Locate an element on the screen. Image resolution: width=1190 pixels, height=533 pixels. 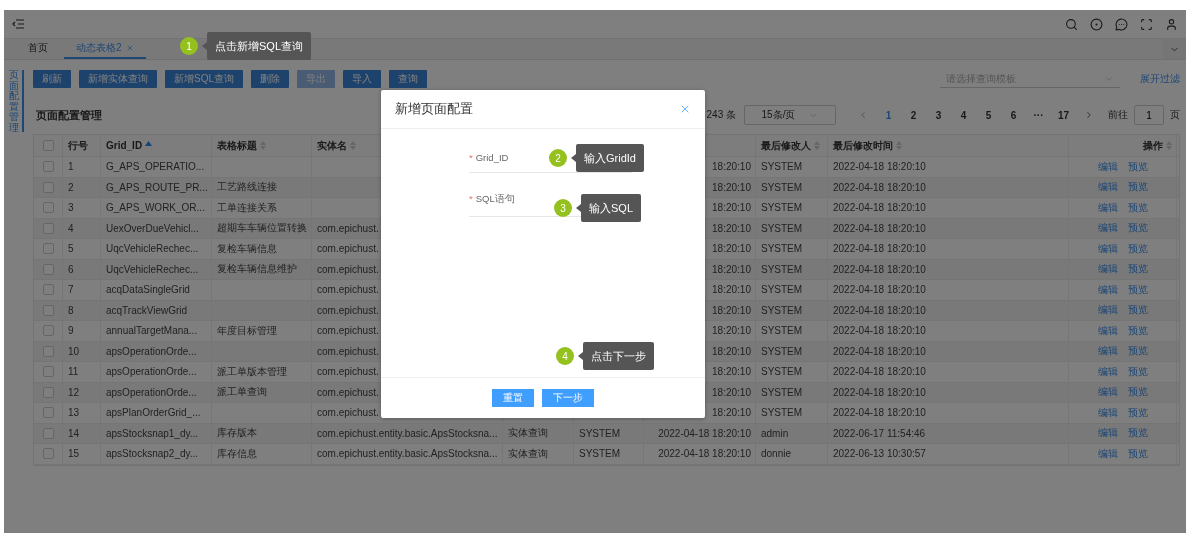
tab: 动态表格2 is located at coordinates (105, 49).